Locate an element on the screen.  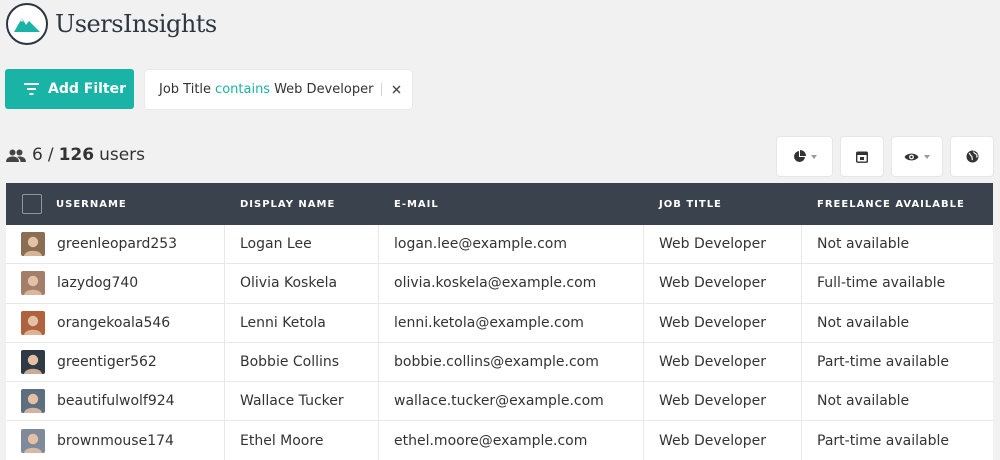
cell-email: logan.lee@example.com is located at coordinates (480, 244).